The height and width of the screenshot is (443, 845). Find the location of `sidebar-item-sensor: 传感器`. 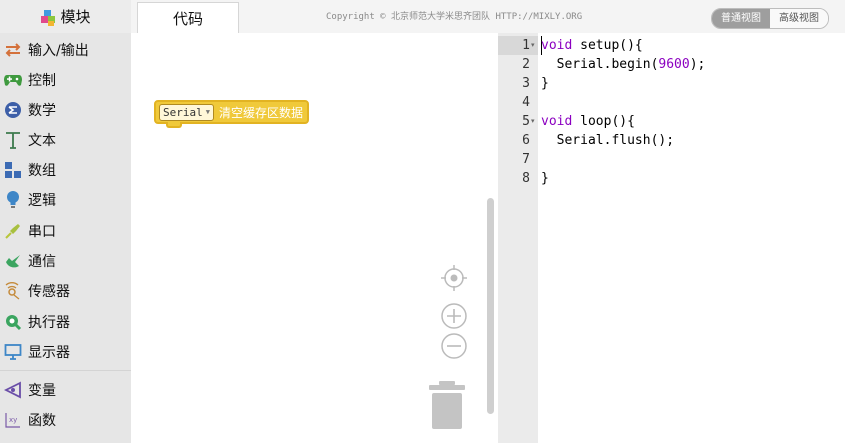

sidebar-item-sensor: 传感器 is located at coordinates (65, 291).